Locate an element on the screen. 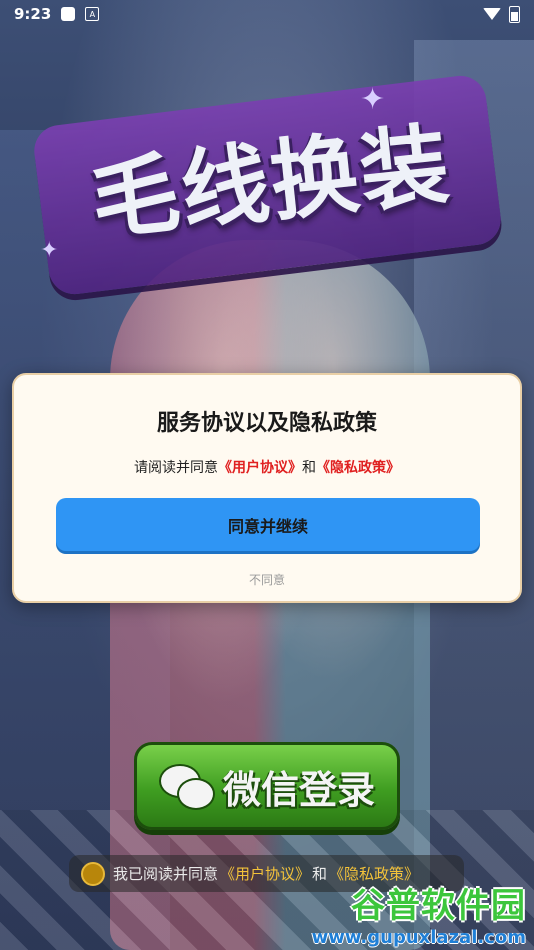 This screenshot has width=534, height=950. status-bar: 9:23 A is located at coordinates (267, 14).